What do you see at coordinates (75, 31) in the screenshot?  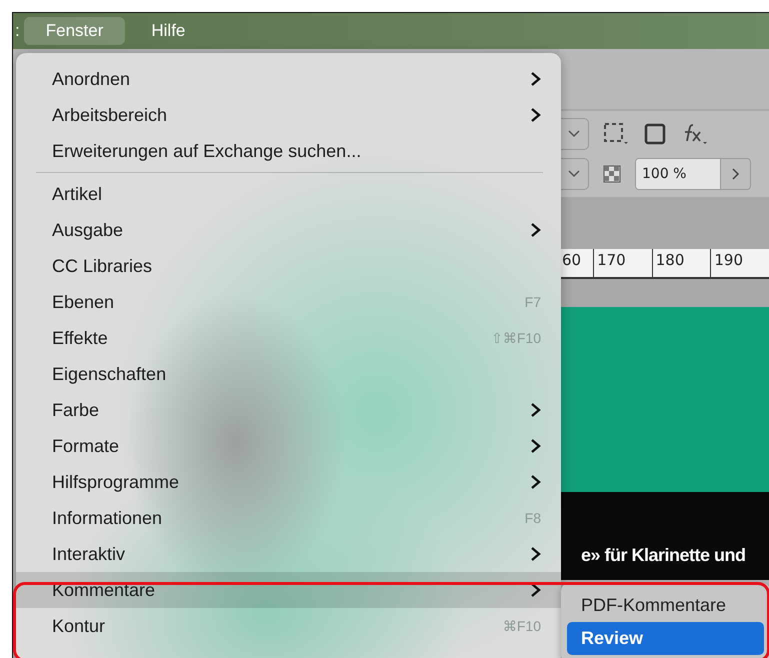 I see `menu-bar-item: Fenster` at bounding box center [75, 31].